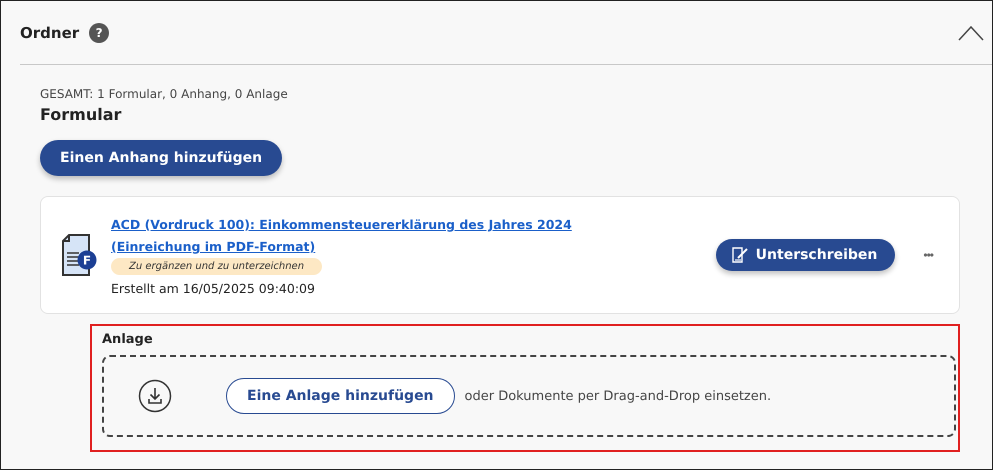 This screenshot has height=470, width=993. What do you see at coordinates (971, 32) in the screenshot?
I see `chevron-icon` at bounding box center [971, 32].